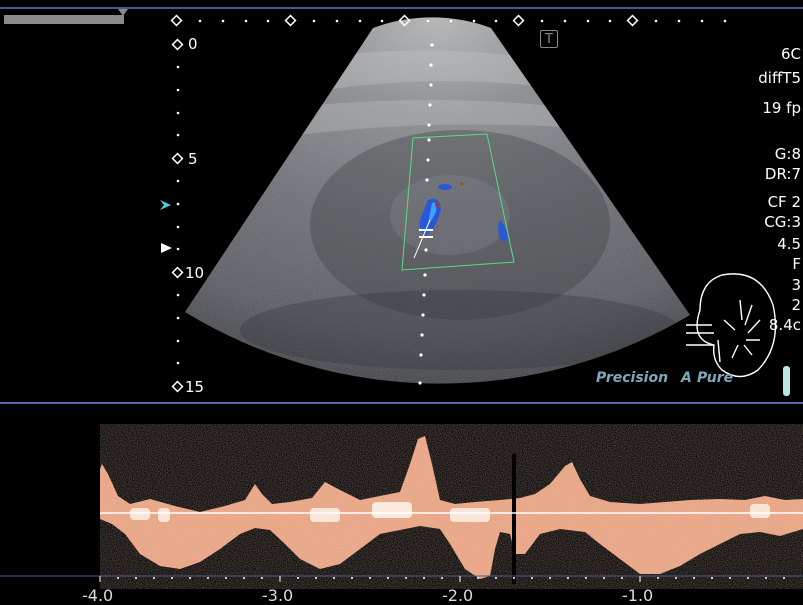 The width and height of the screenshot is (803, 605). Describe the element at coordinates (731, 325) in the screenshot. I see `kidney-icon` at that location.